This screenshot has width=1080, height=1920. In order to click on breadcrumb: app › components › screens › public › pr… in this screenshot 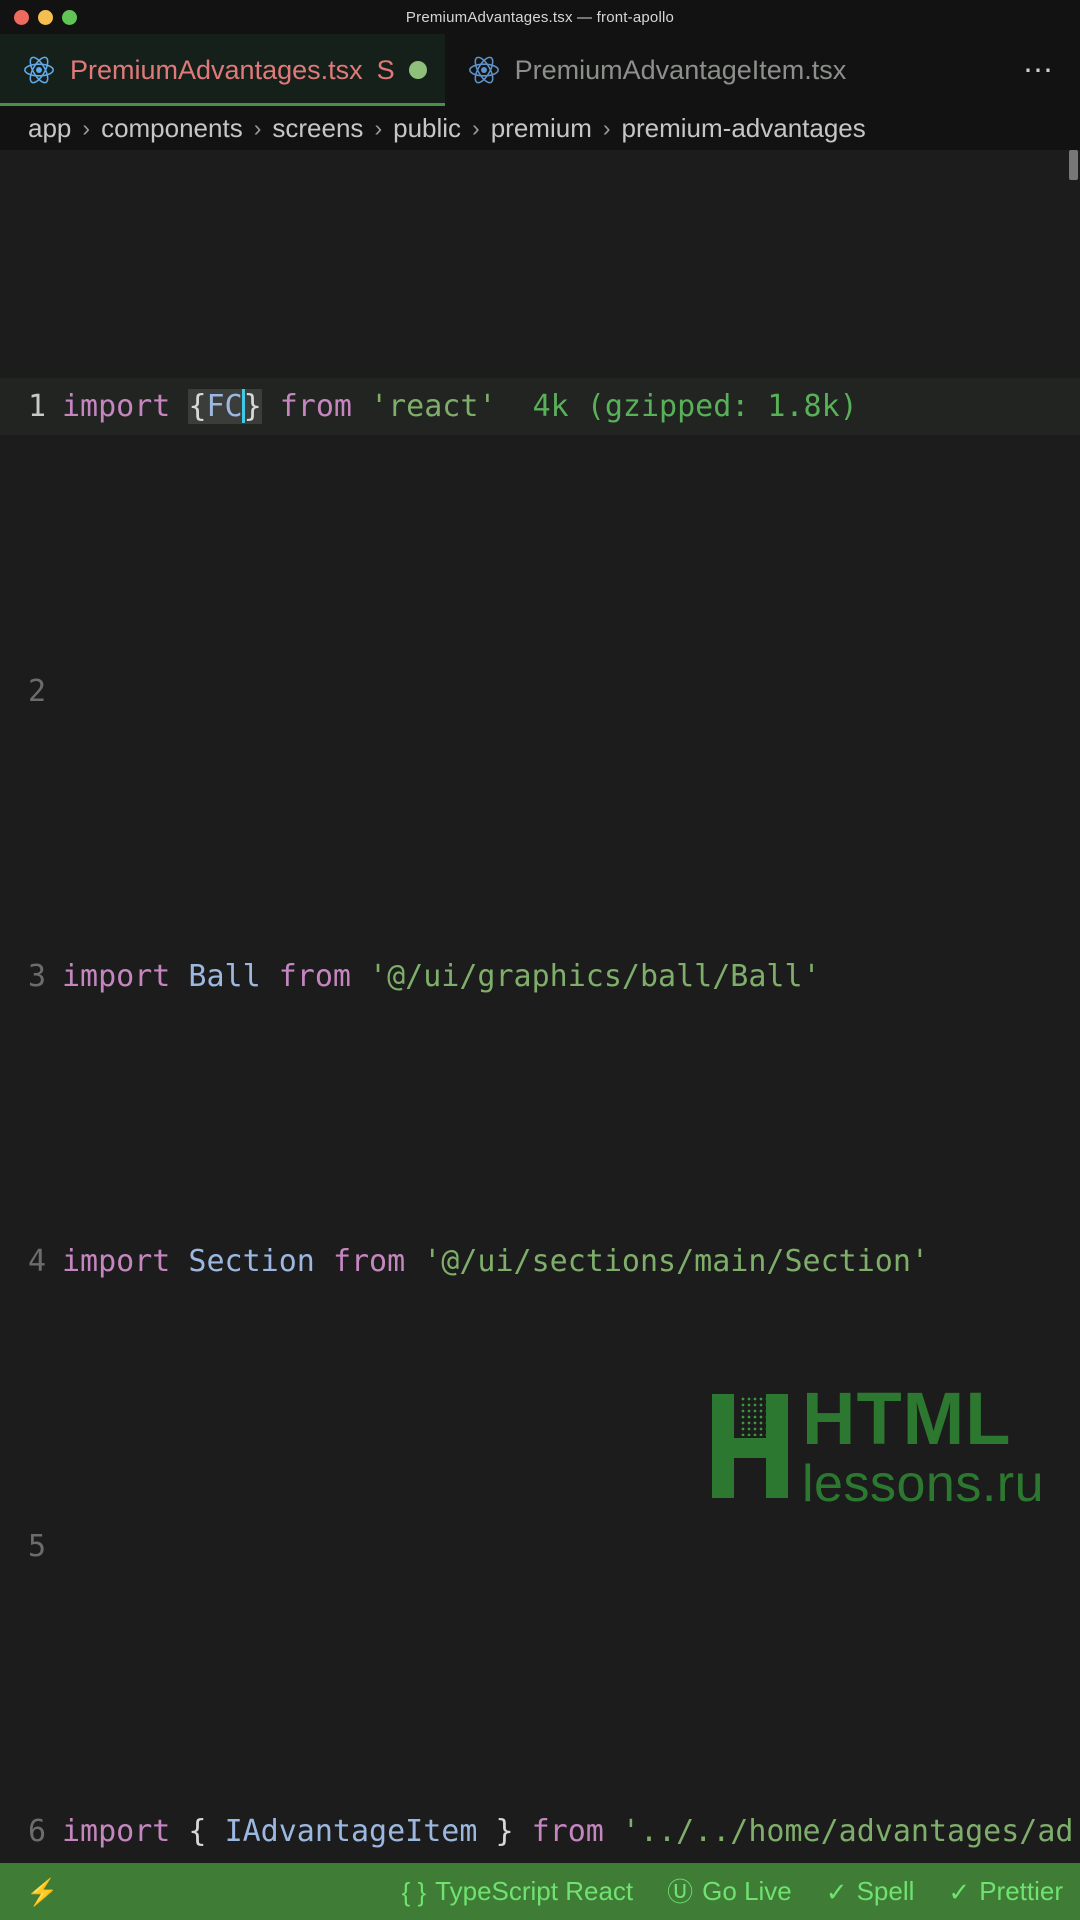, I will do `click(540, 128)`.